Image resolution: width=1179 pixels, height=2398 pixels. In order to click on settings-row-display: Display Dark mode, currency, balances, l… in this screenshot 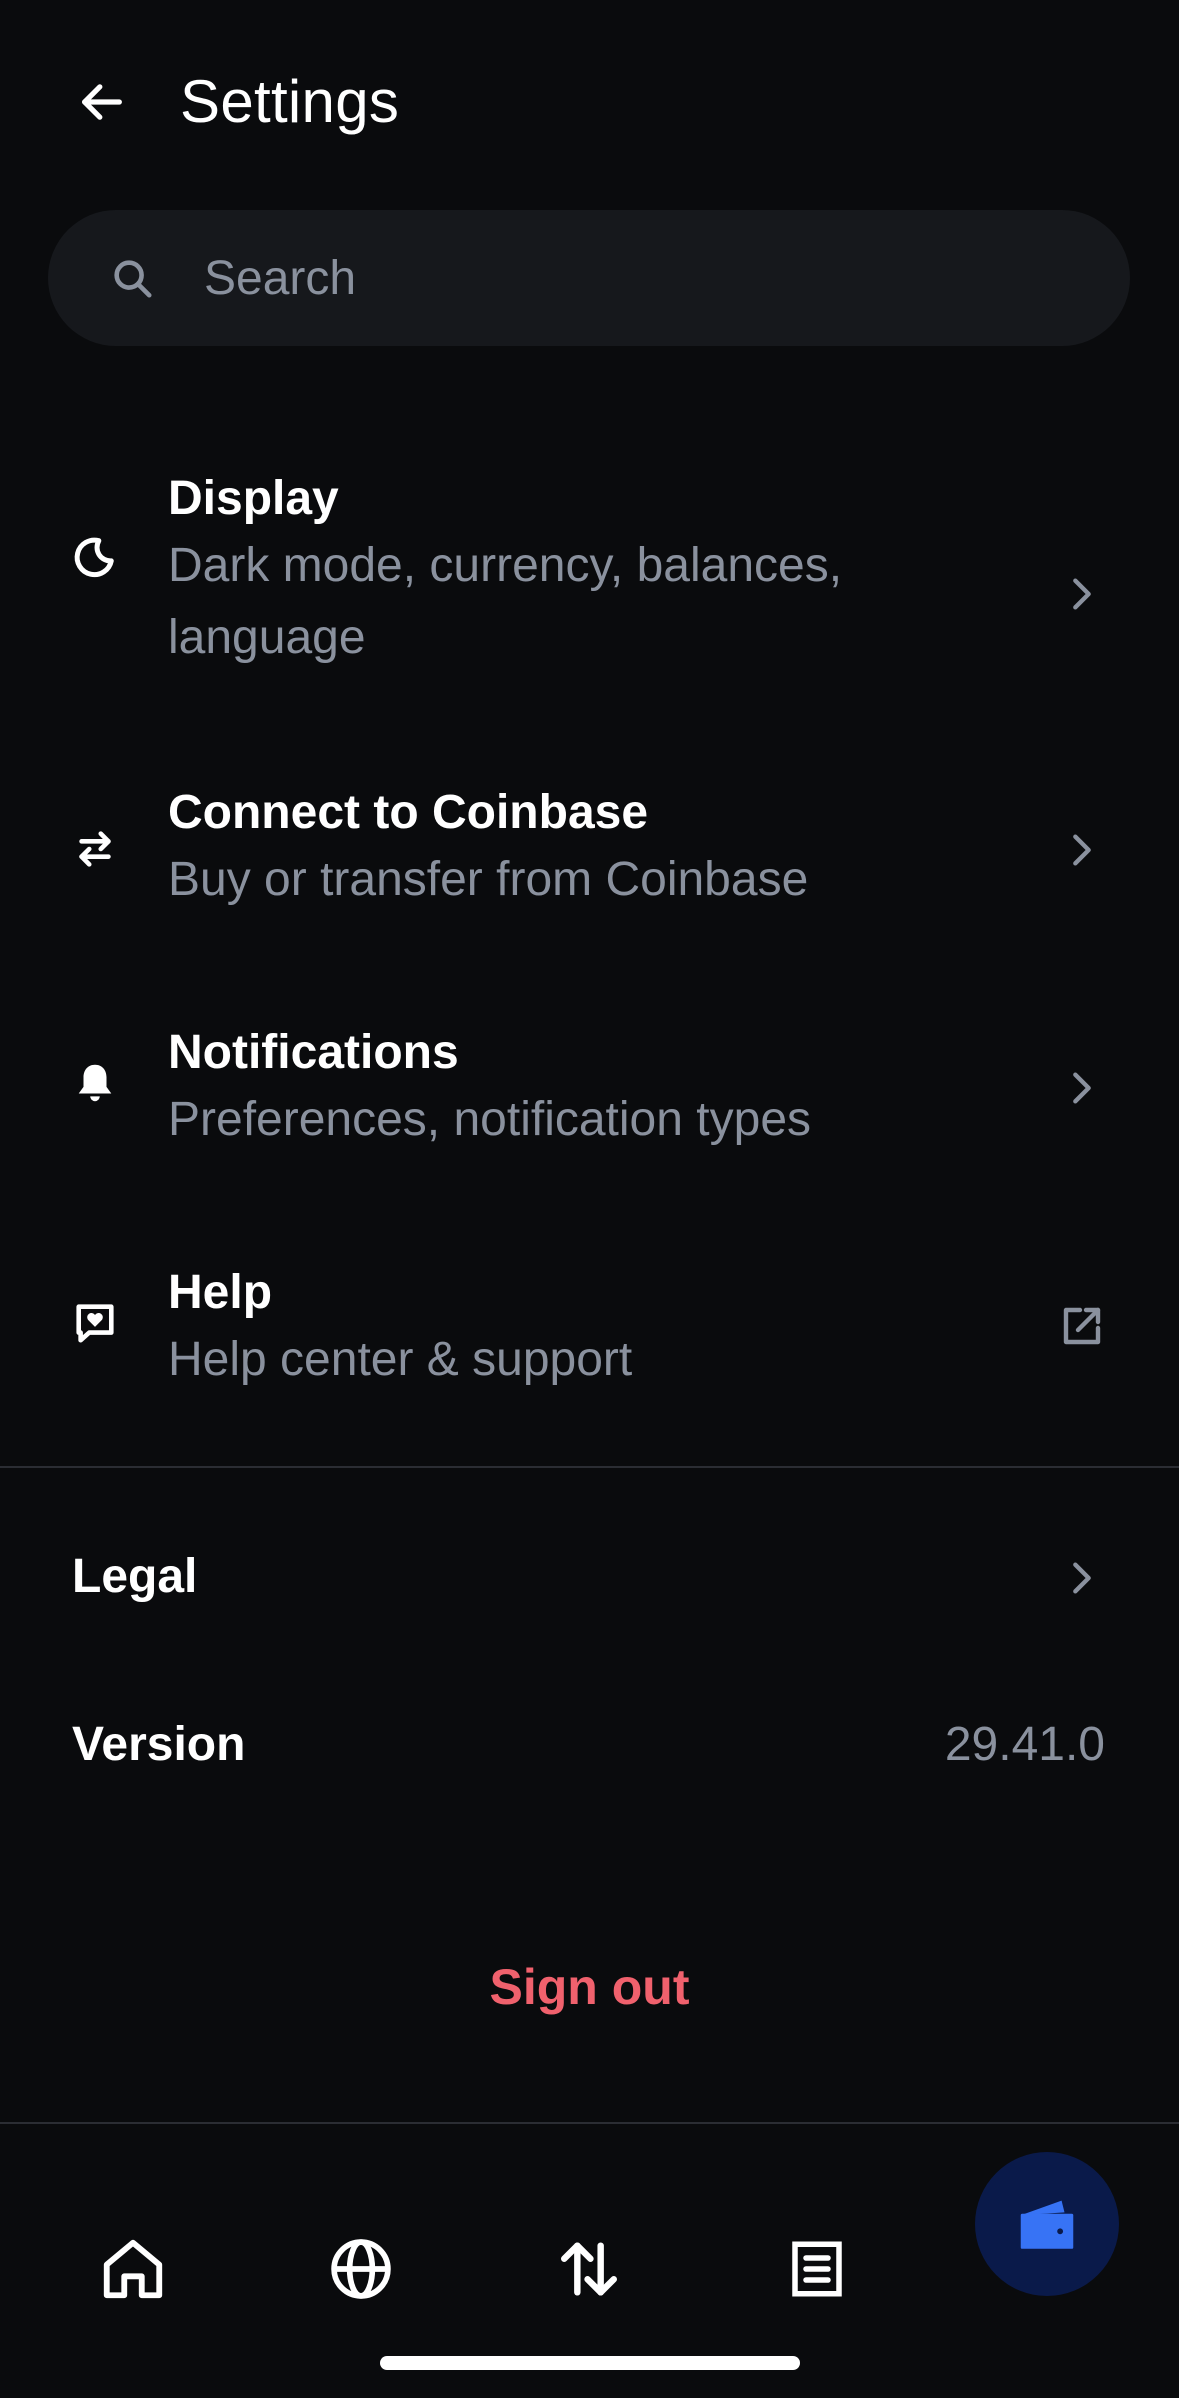, I will do `click(589, 565)`.